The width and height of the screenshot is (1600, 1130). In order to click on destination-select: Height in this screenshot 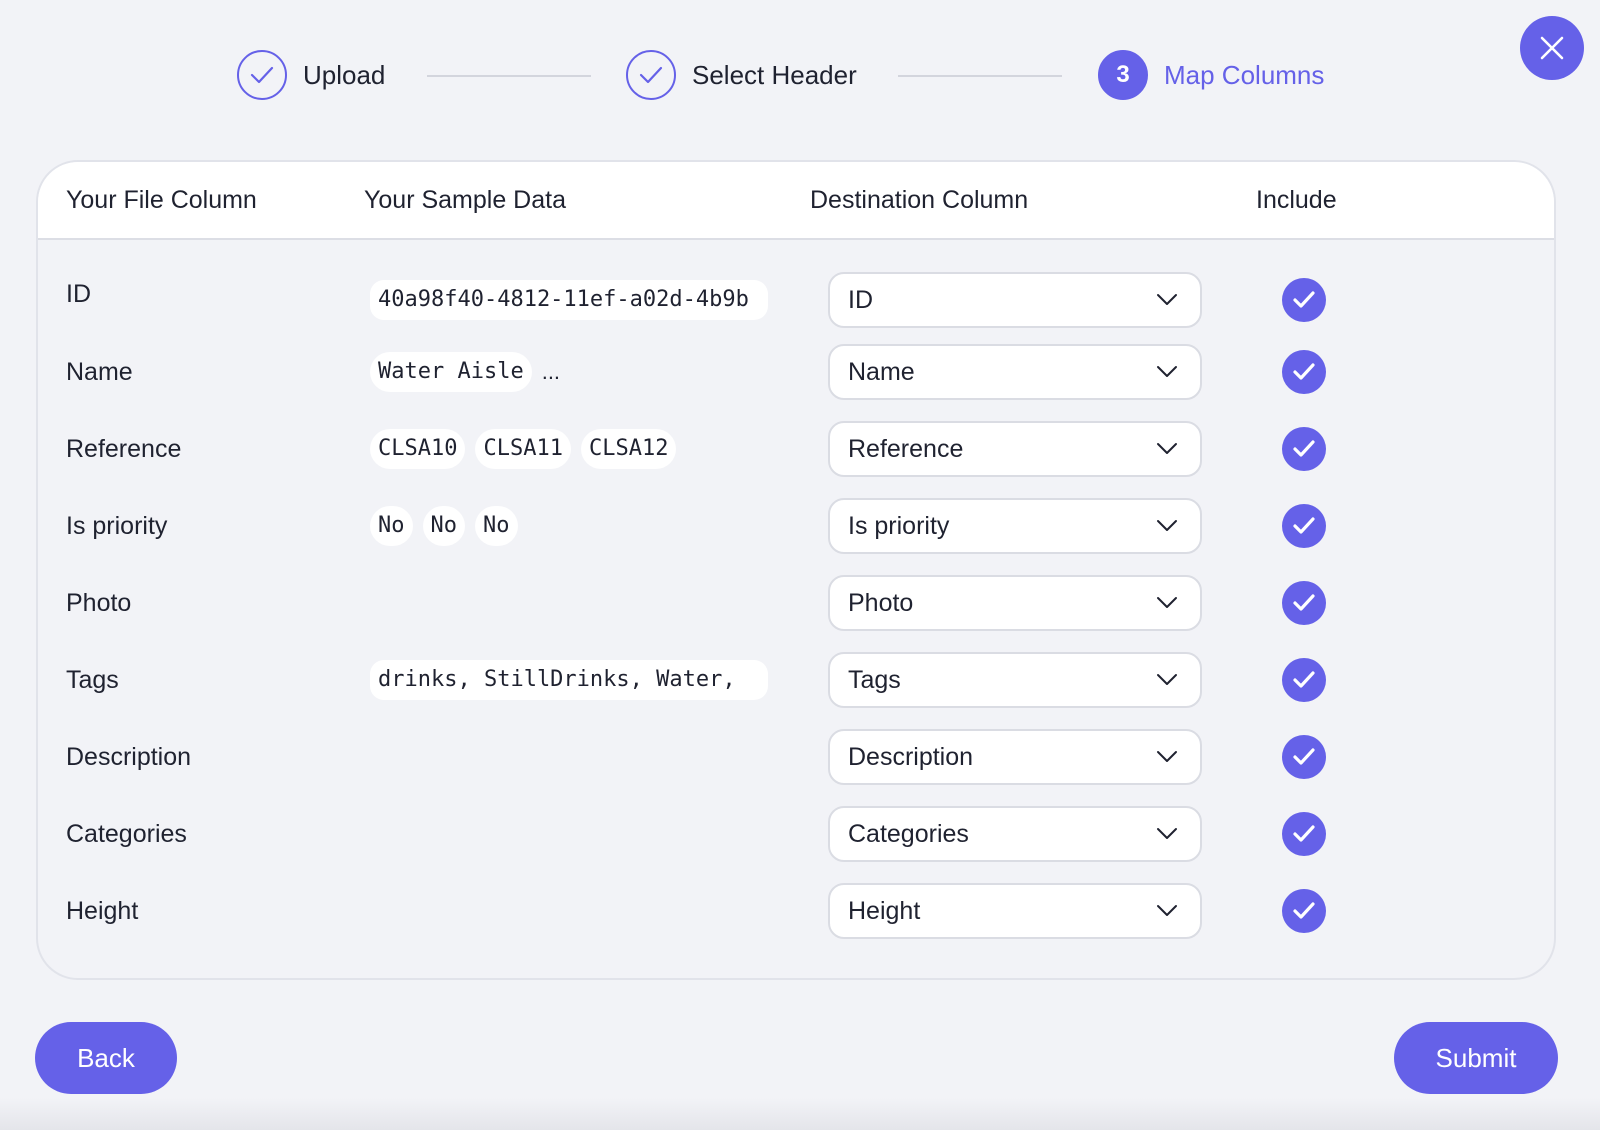, I will do `click(1015, 911)`.